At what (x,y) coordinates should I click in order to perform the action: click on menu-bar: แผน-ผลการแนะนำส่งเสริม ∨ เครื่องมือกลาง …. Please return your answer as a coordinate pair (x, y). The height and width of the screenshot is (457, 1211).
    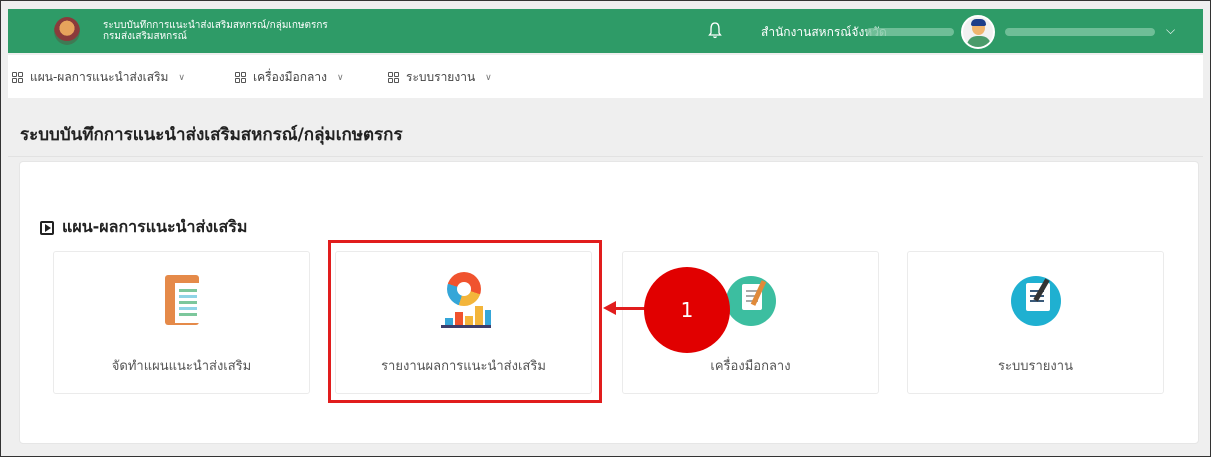
    Looking at the image, I should click on (605, 76).